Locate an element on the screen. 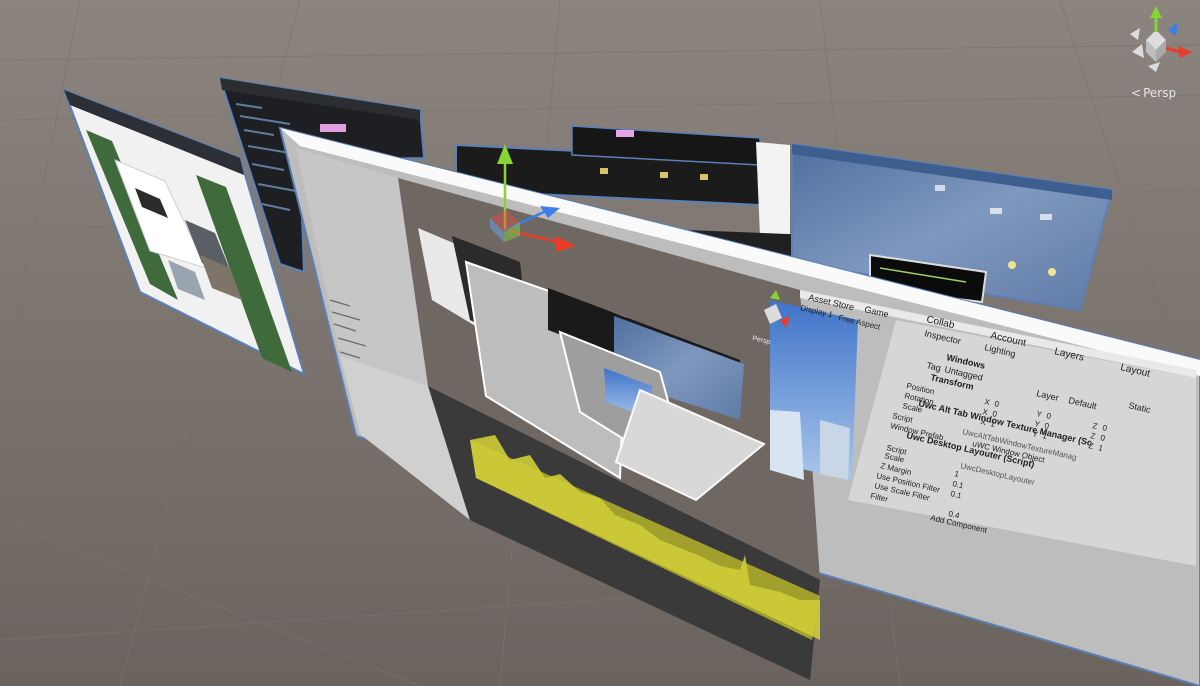 The height and width of the screenshot is (686, 1200). back-arrow-icon: < is located at coordinates (1136, 93).